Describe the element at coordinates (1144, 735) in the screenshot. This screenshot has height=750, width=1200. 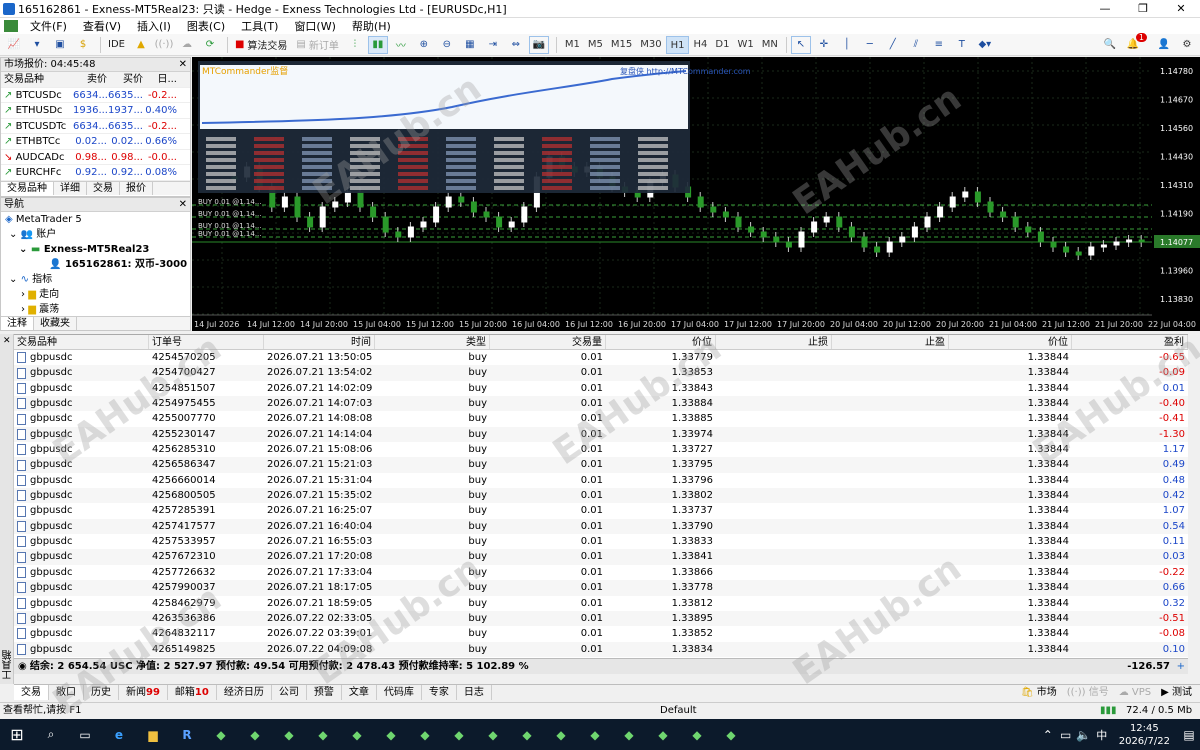
I see `clock: 12:45 2026/7/22` at that location.